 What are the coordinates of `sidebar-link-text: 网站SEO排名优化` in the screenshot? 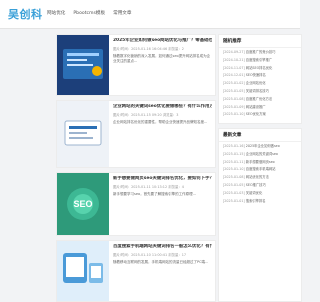 It's located at (259, 68).